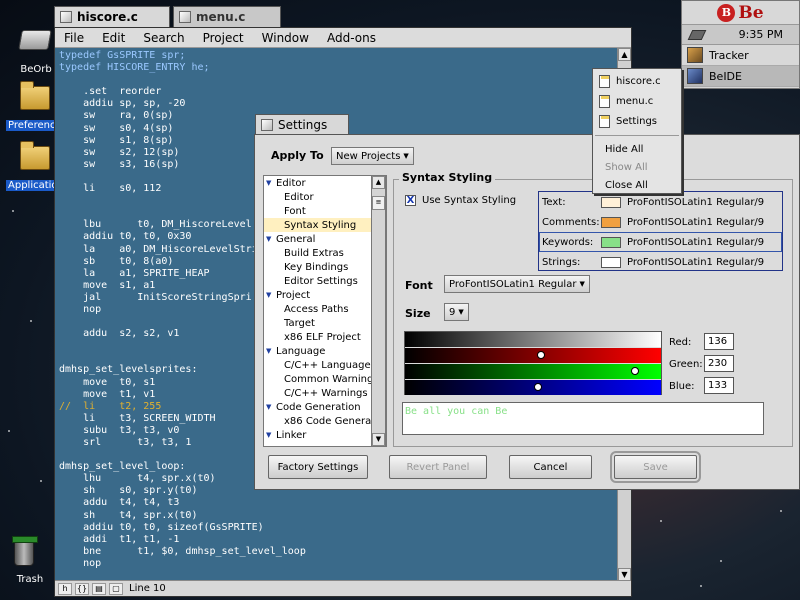 The image size is (800, 600). What do you see at coordinates (325, 351) in the screenshot?
I see `tree-item: ▼ Language` at bounding box center [325, 351].